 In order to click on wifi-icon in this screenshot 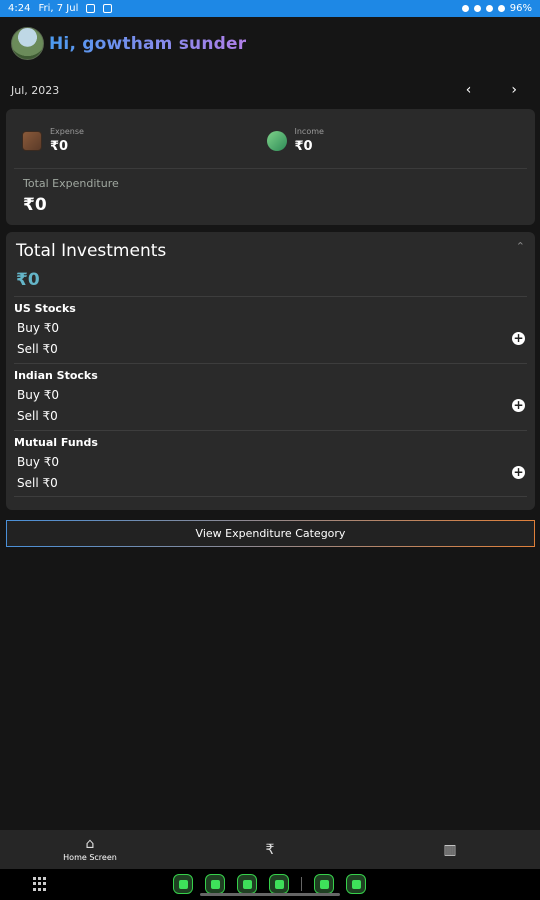, I will do `click(489, 8)`.